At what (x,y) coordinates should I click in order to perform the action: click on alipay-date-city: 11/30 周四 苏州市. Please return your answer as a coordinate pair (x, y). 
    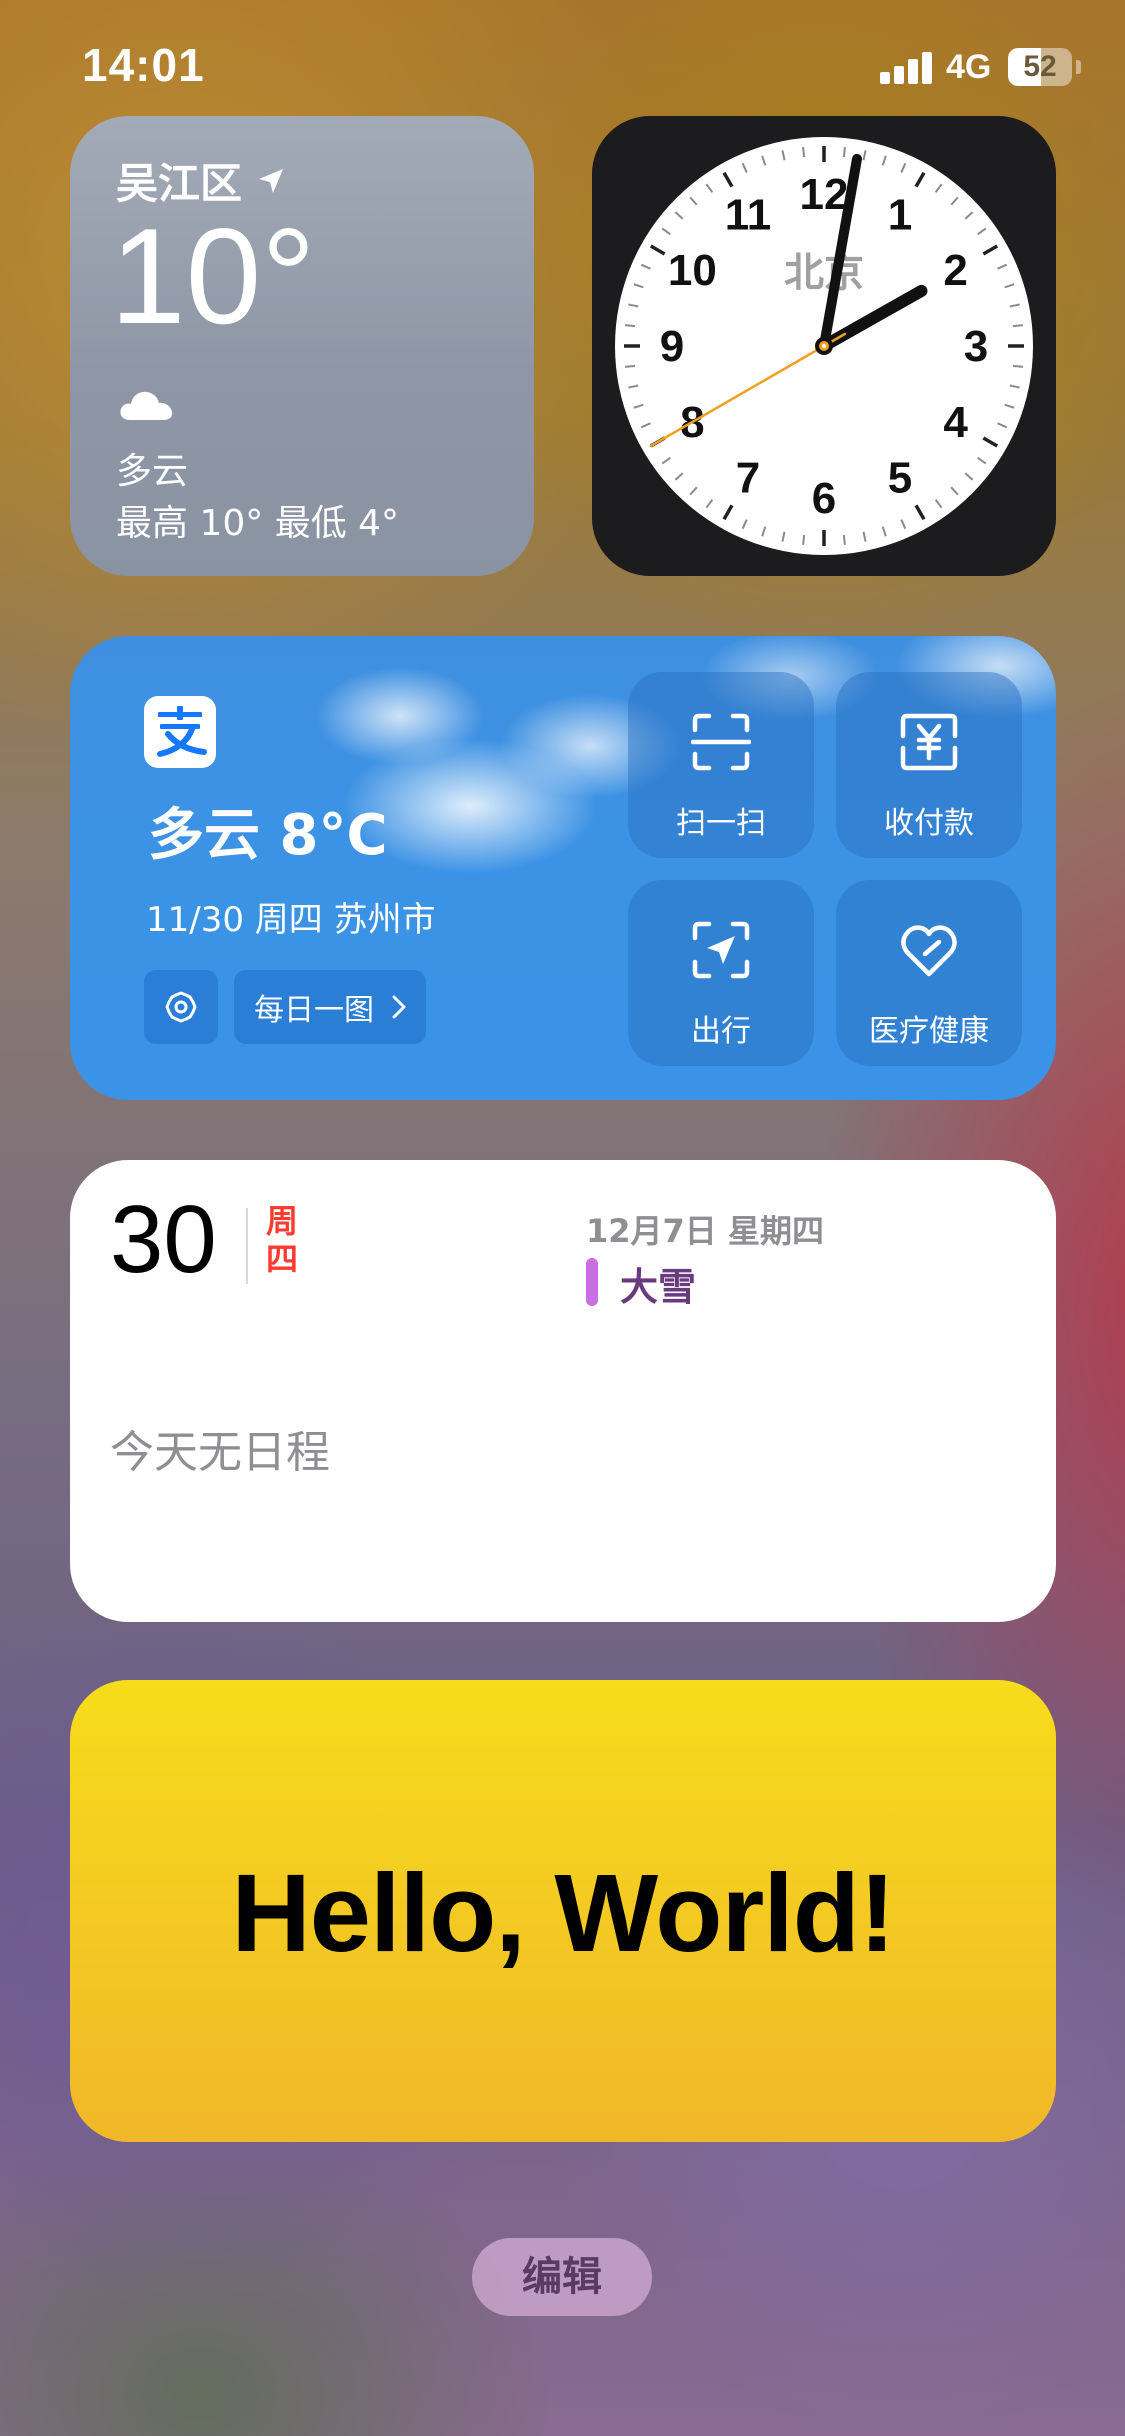
    Looking at the image, I should click on (291, 920).